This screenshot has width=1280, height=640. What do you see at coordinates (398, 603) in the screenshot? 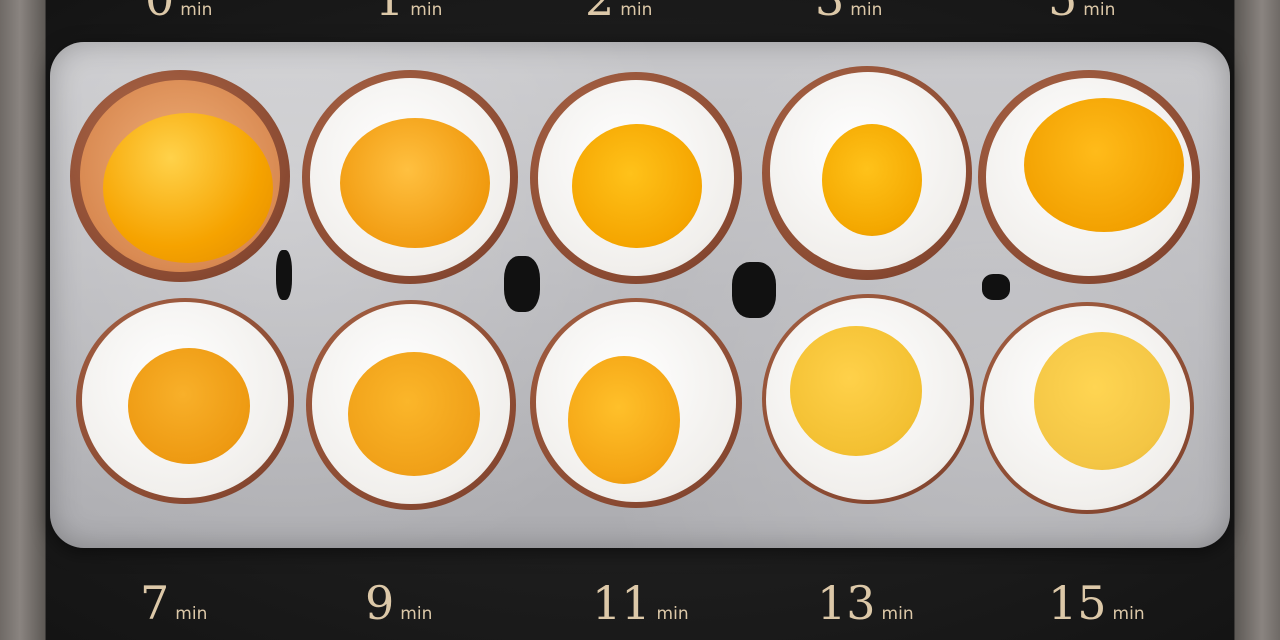
I see `time-label-9min: 9 min` at bounding box center [398, 603].